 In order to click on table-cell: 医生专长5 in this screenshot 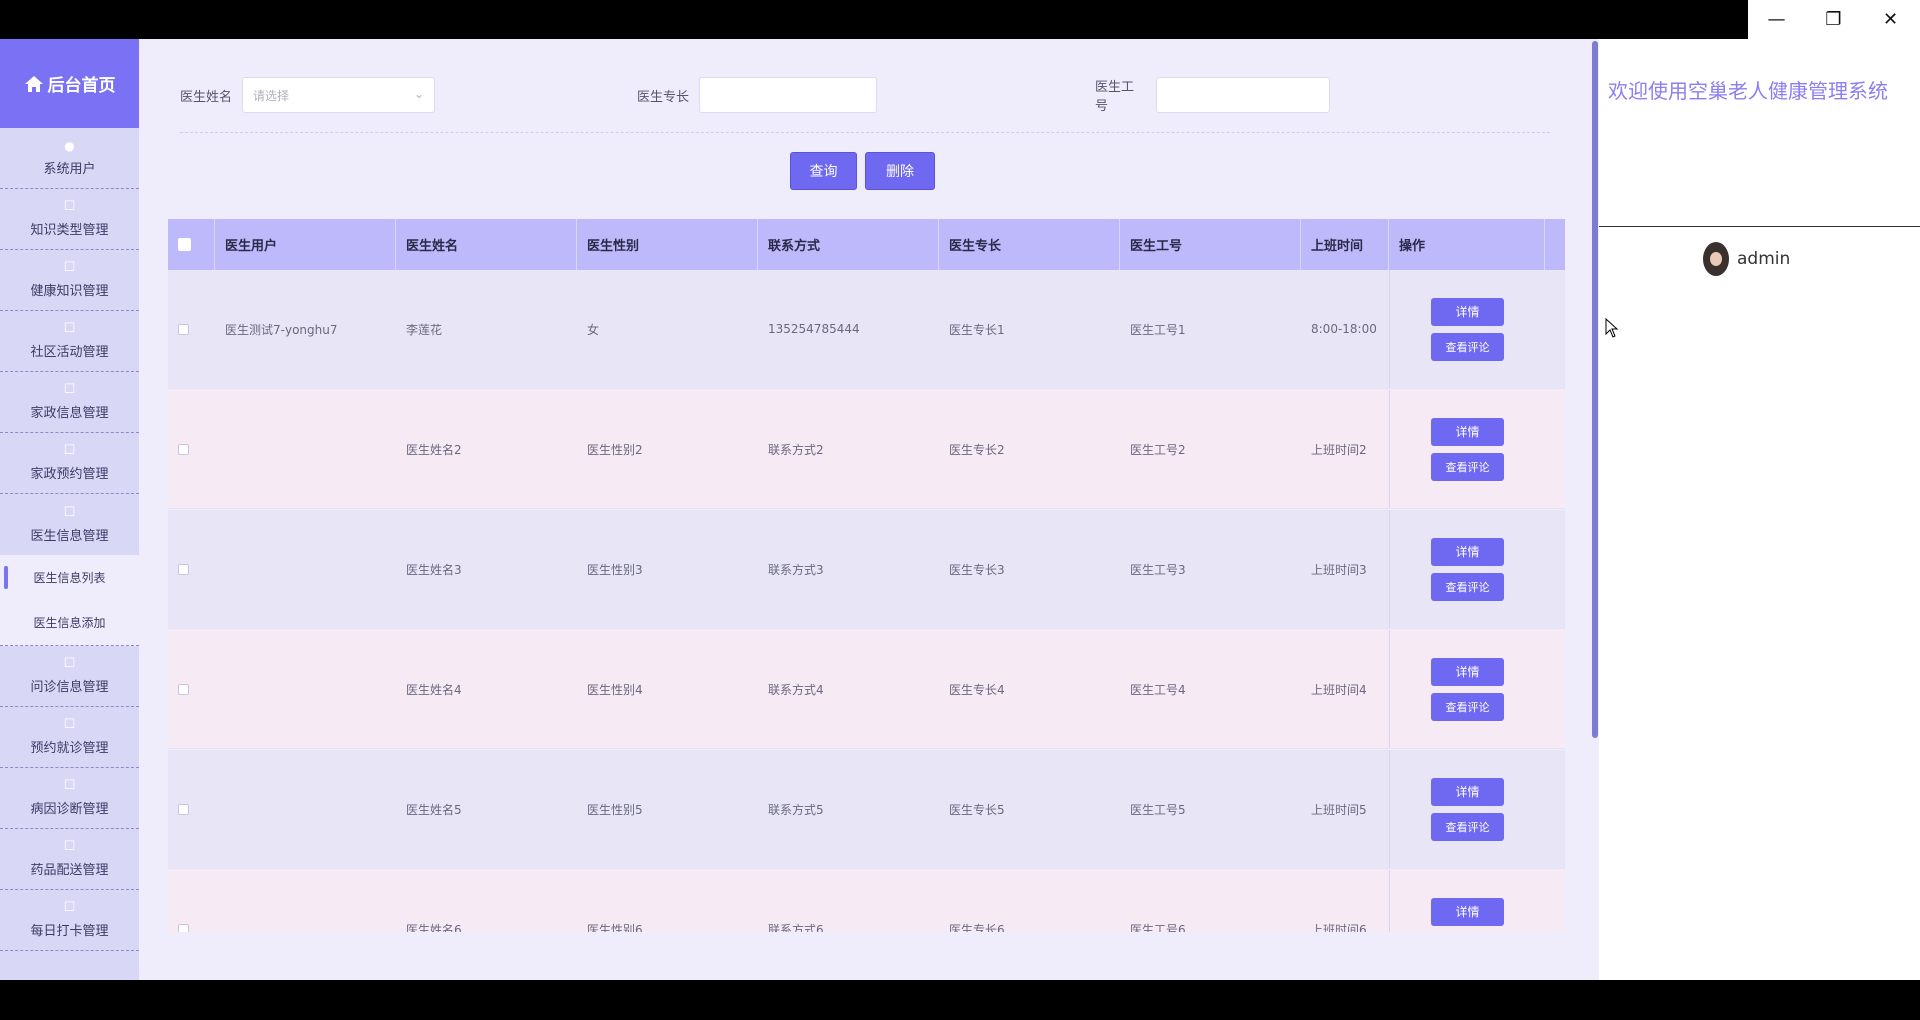, I will do `click(977, 809)`.